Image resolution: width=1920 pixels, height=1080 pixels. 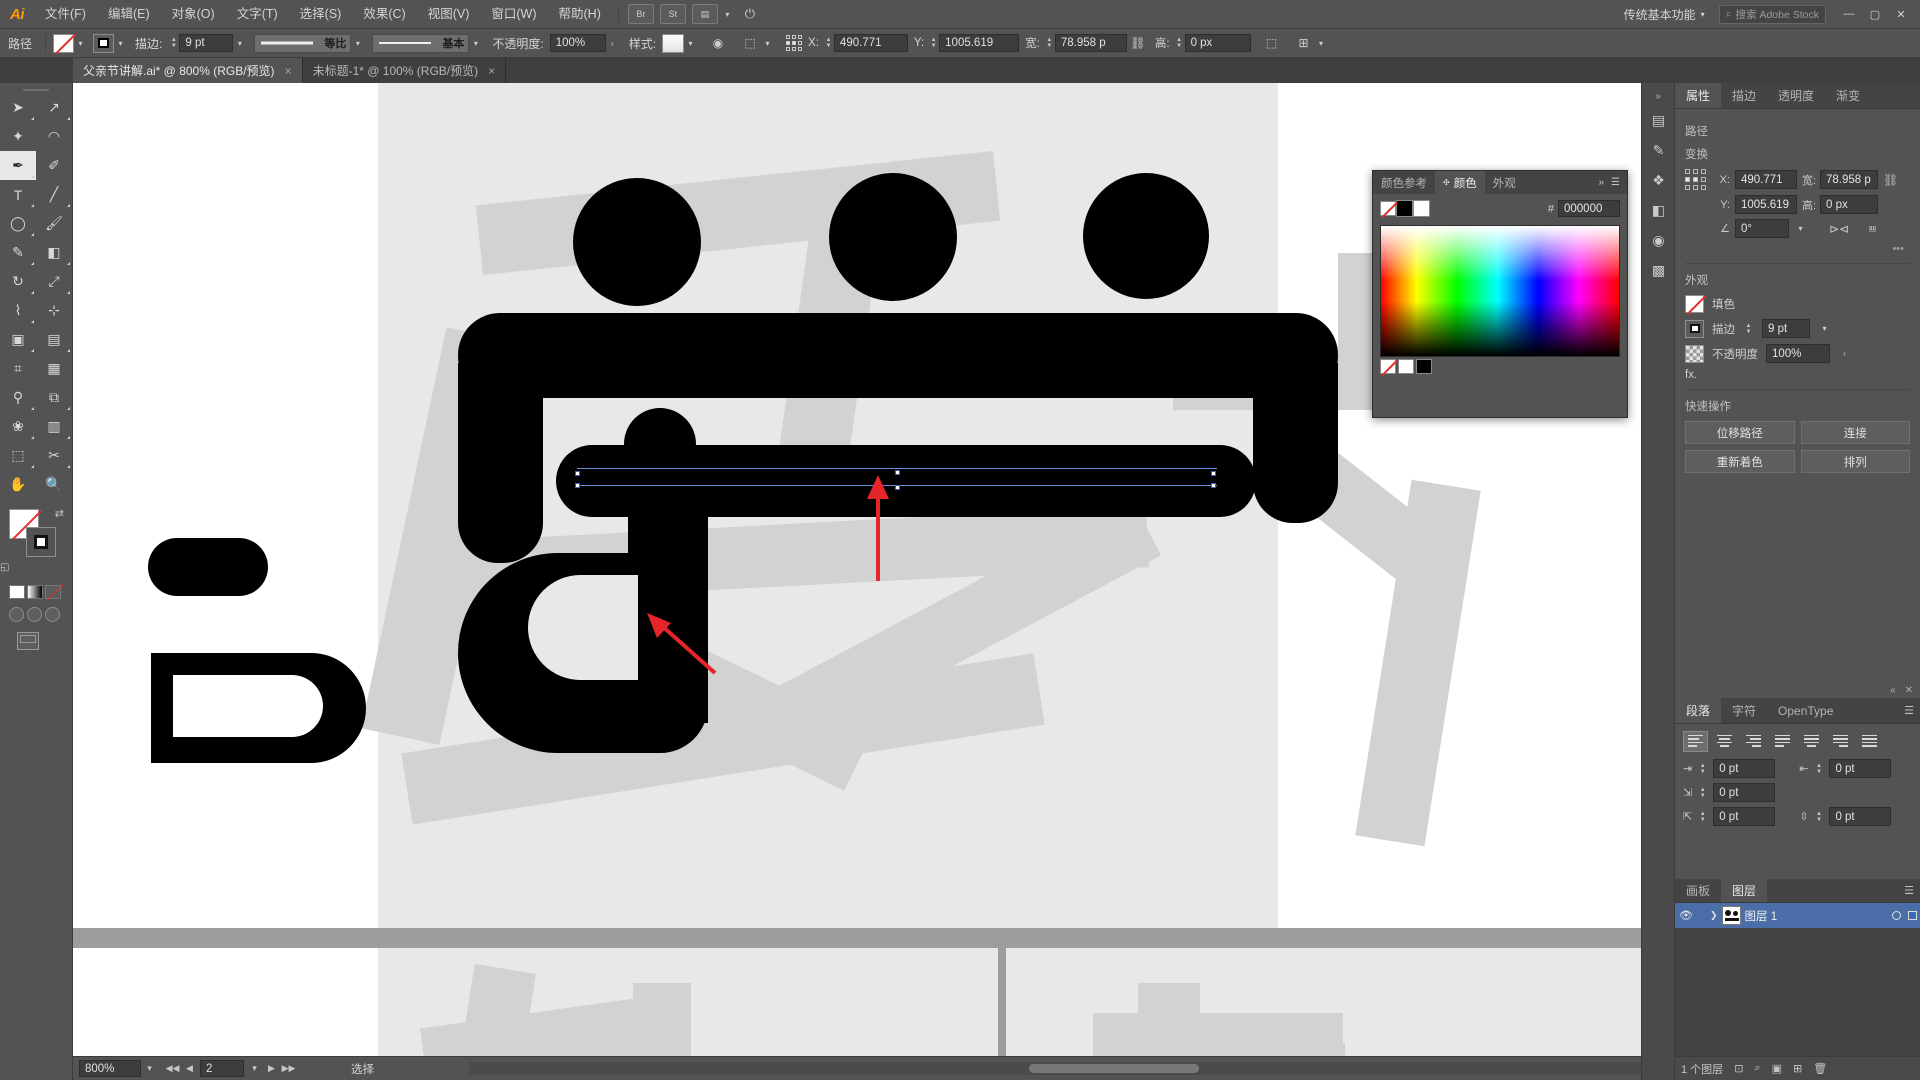 What do you see at coordinates (254, 1069) in the screenshot?
I see `artboard-chevron-icon: ▾` at bounding box center [254, 1069].